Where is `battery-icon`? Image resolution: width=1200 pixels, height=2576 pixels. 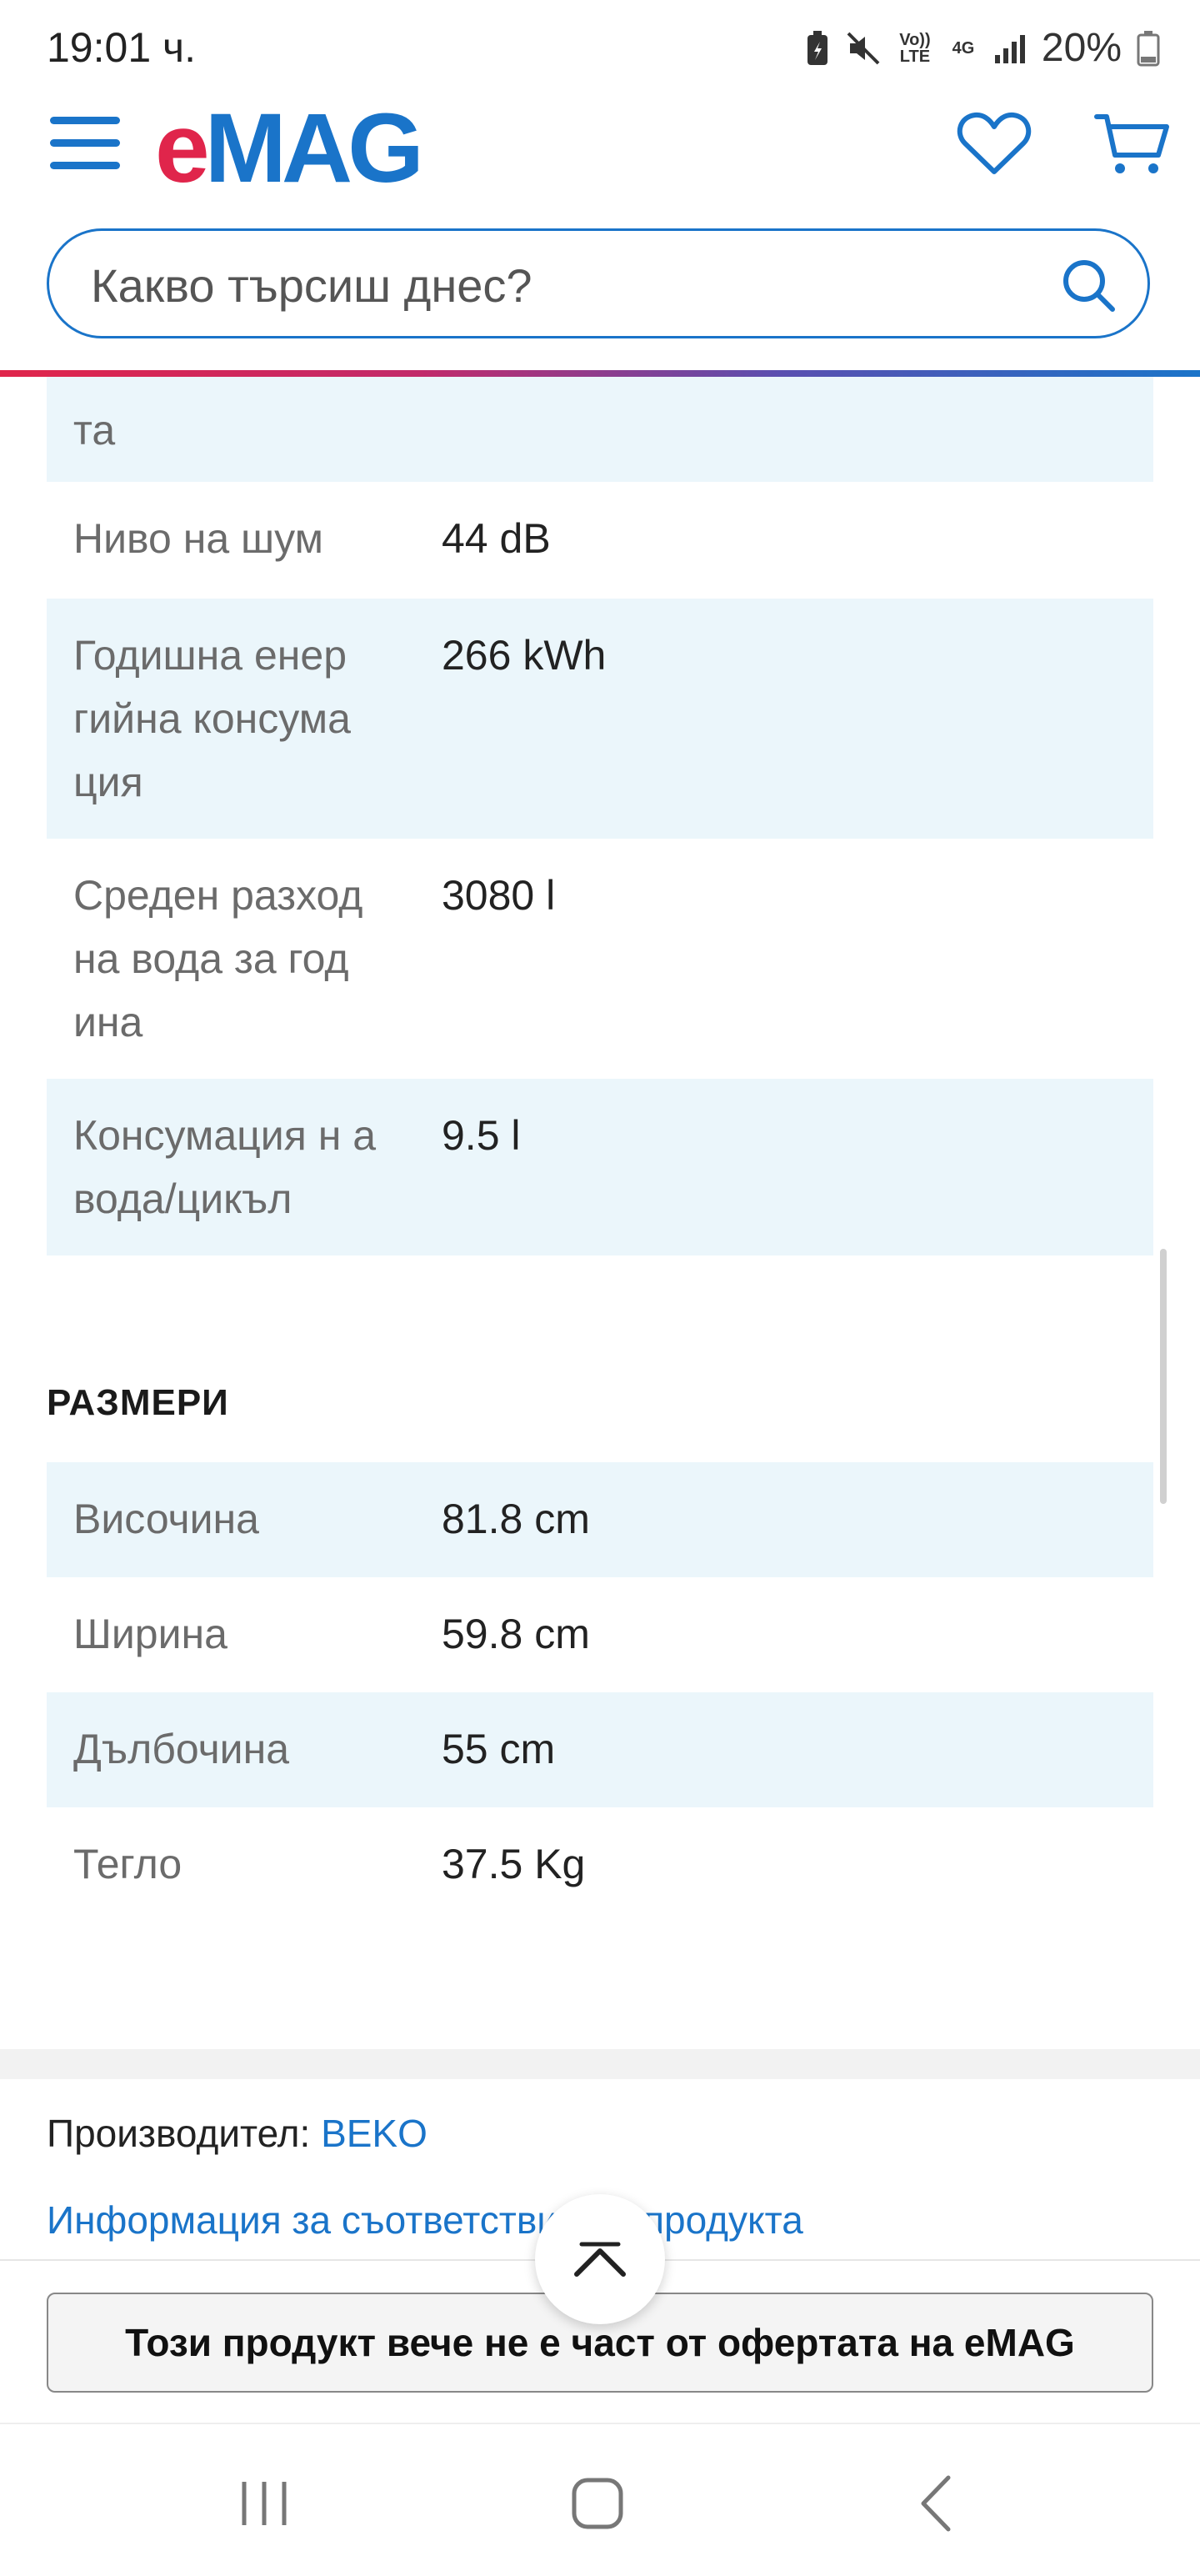 battery-icon is located at coordinates (1148, 48).